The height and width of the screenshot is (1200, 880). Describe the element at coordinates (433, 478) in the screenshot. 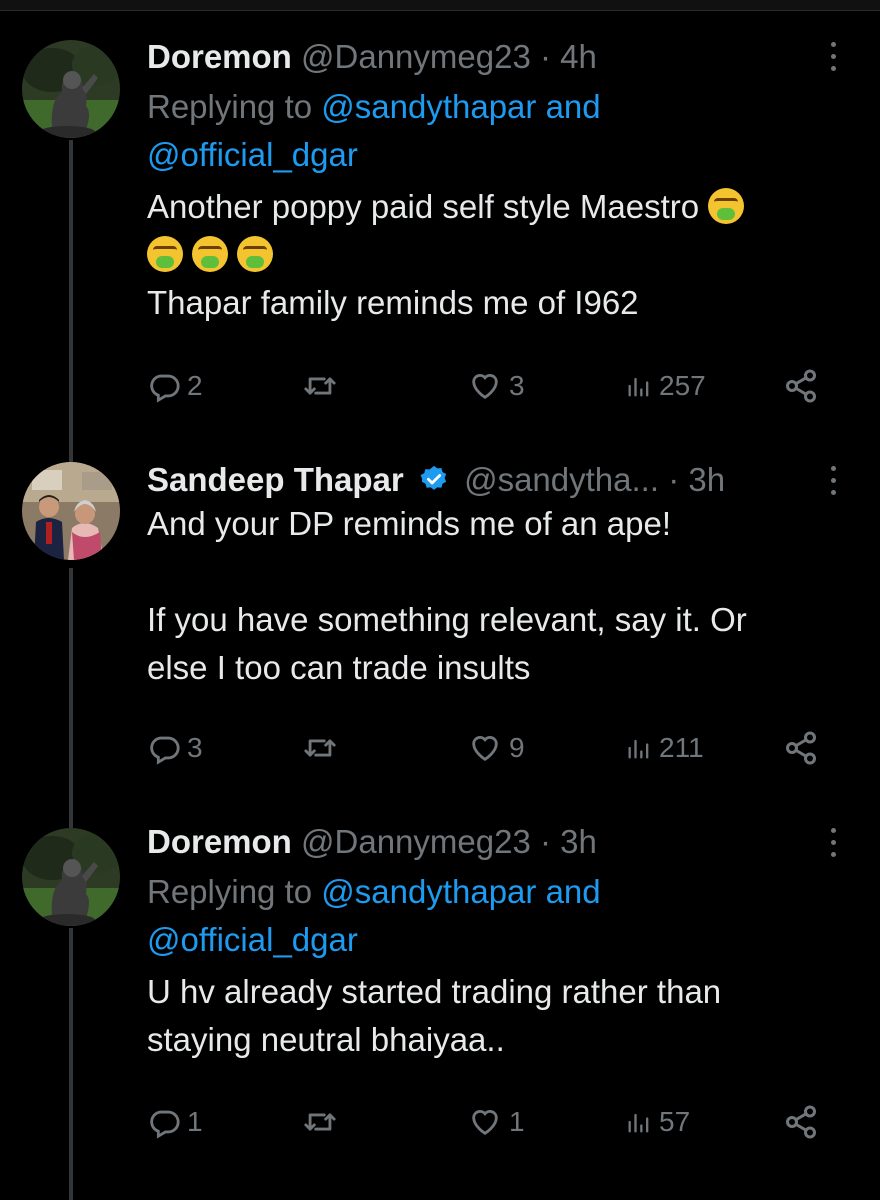

I see `verified-badge-icon` at that location.